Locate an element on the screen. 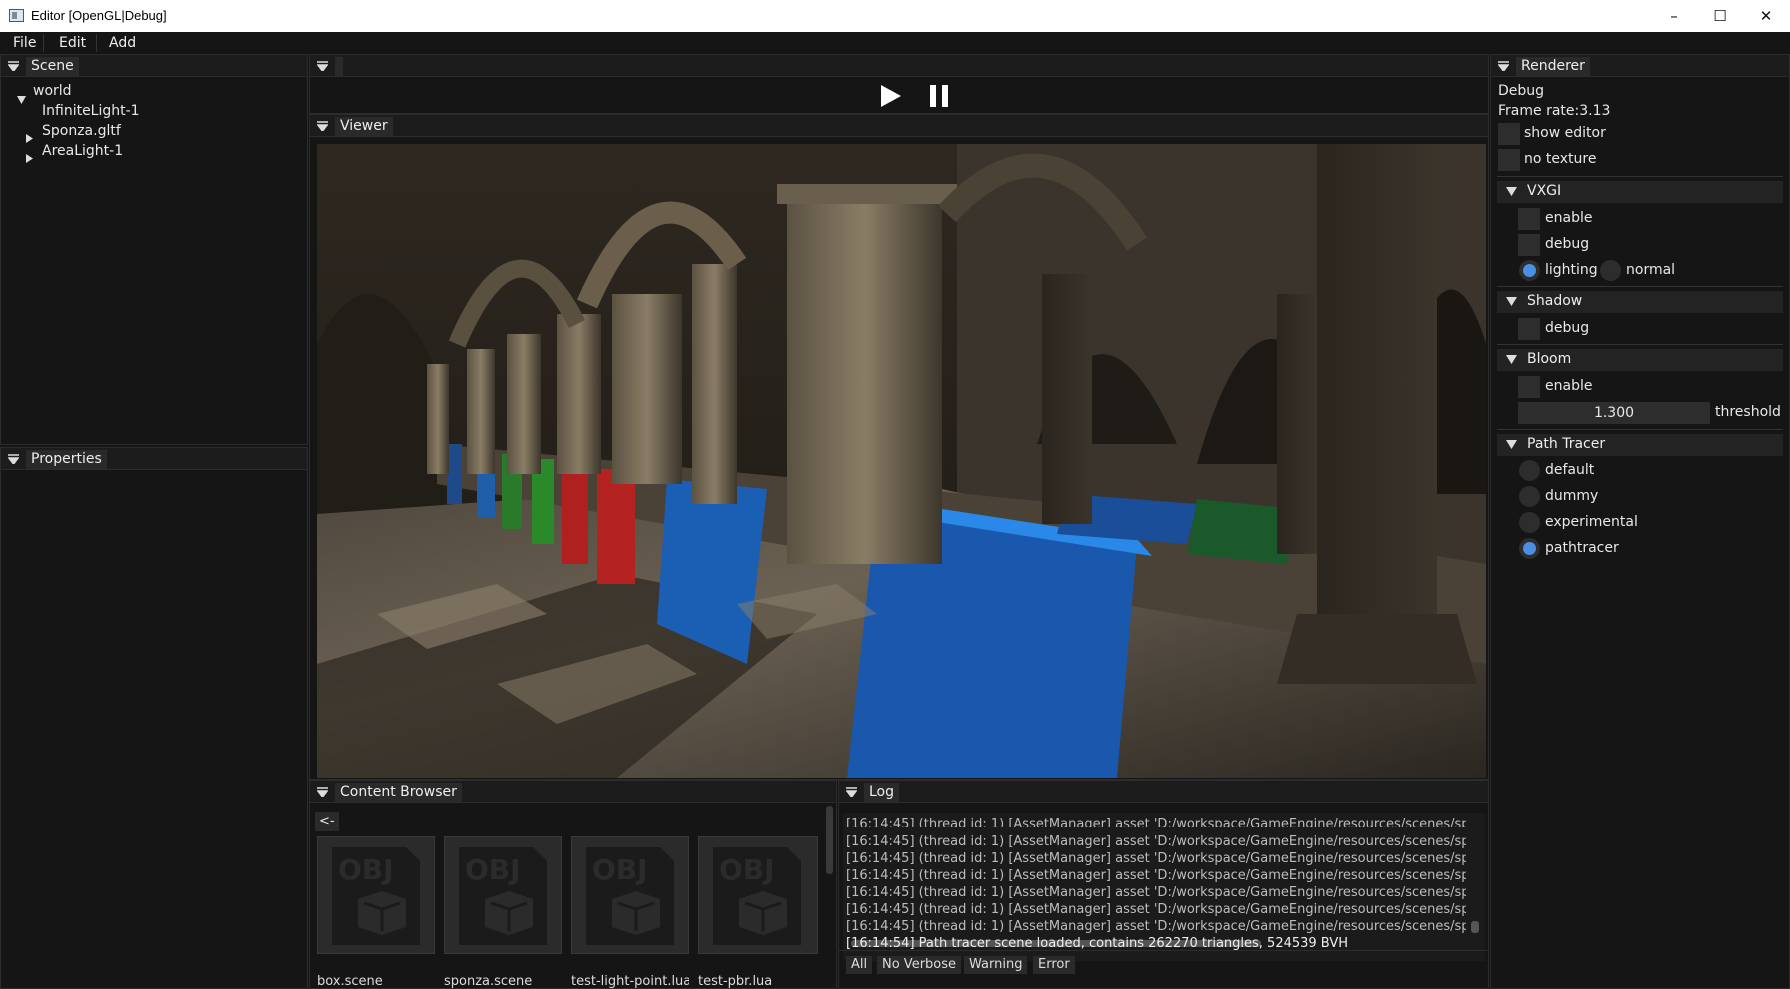  asset-name: box.scene is located at coordinates (350, 981).